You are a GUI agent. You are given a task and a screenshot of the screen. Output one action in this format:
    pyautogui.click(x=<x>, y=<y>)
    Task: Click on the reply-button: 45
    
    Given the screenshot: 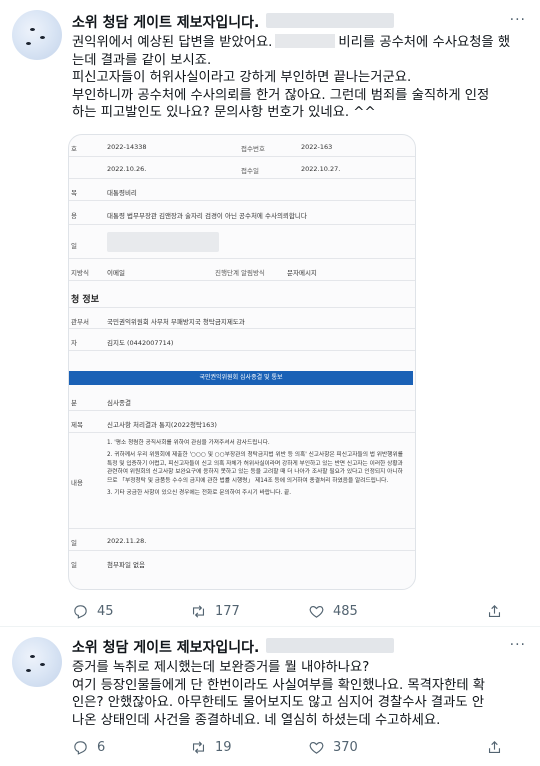 What is the action you would take?
    pyautogui.click(x=93, y=611)
    